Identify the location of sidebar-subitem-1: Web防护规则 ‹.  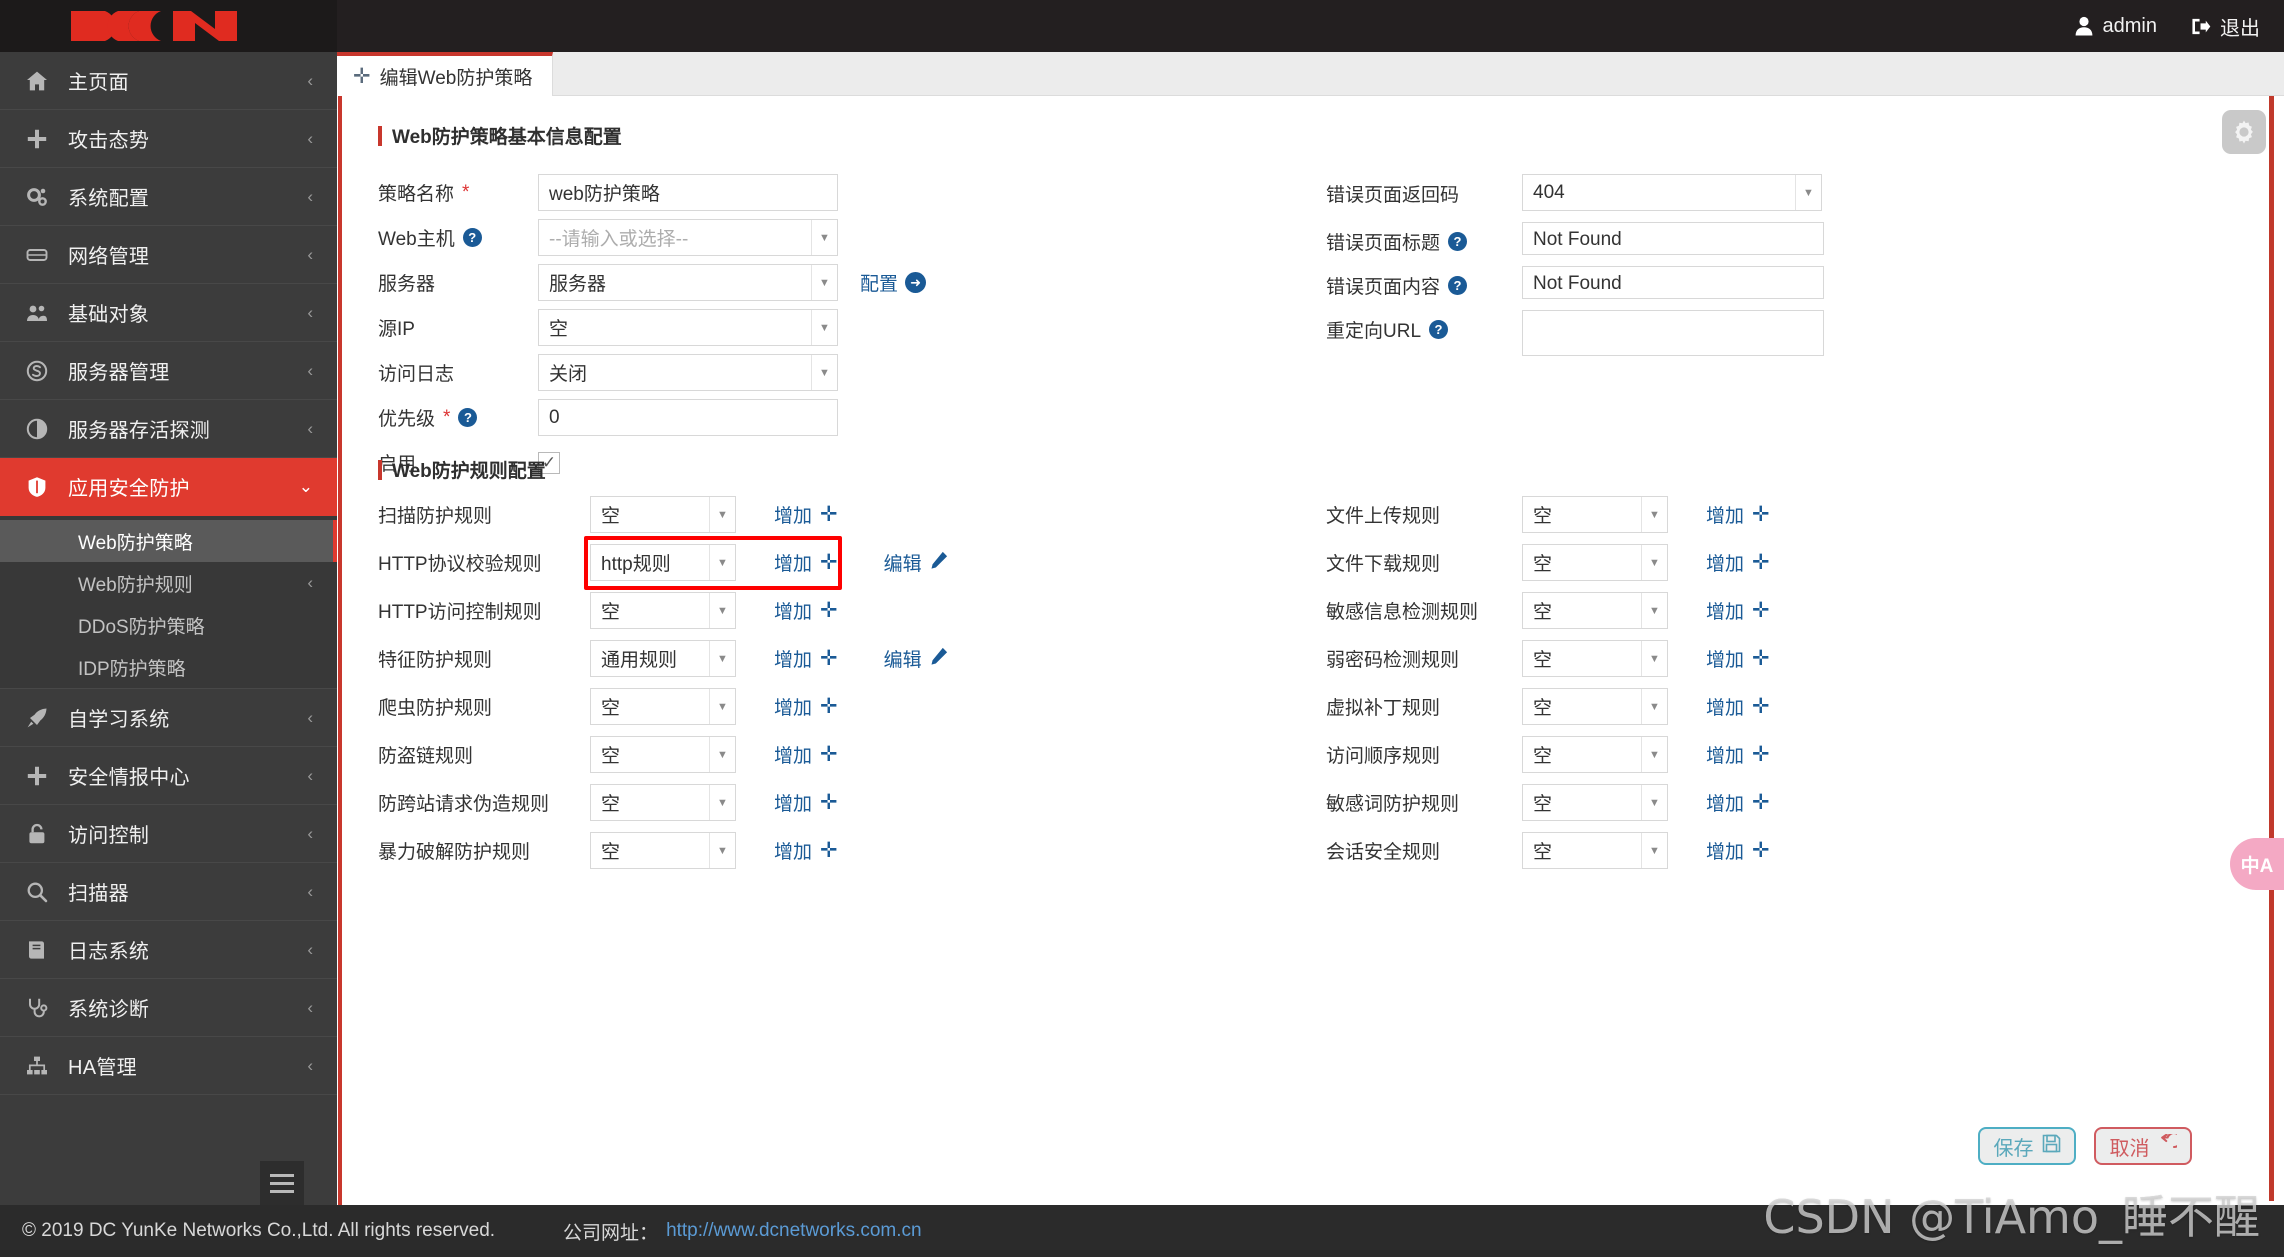
(168, 583).